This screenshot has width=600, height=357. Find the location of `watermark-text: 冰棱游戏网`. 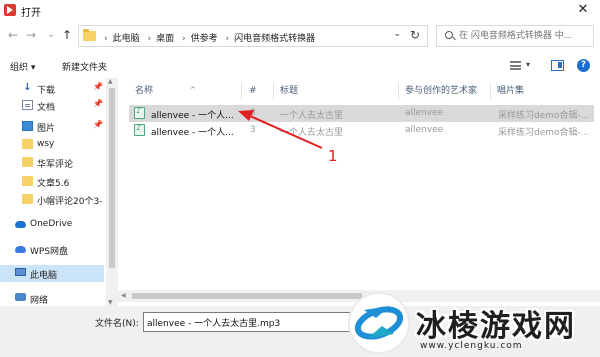

watermark-text: 冰棱游戏网 is located at coordinates (496, 326).